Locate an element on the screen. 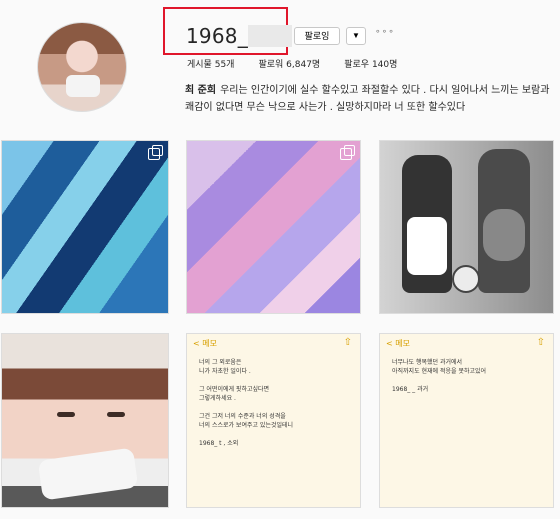 Image resolution: width=560 pixels, height=519 pixels. drink-cap is located at coordinates (466, 279).